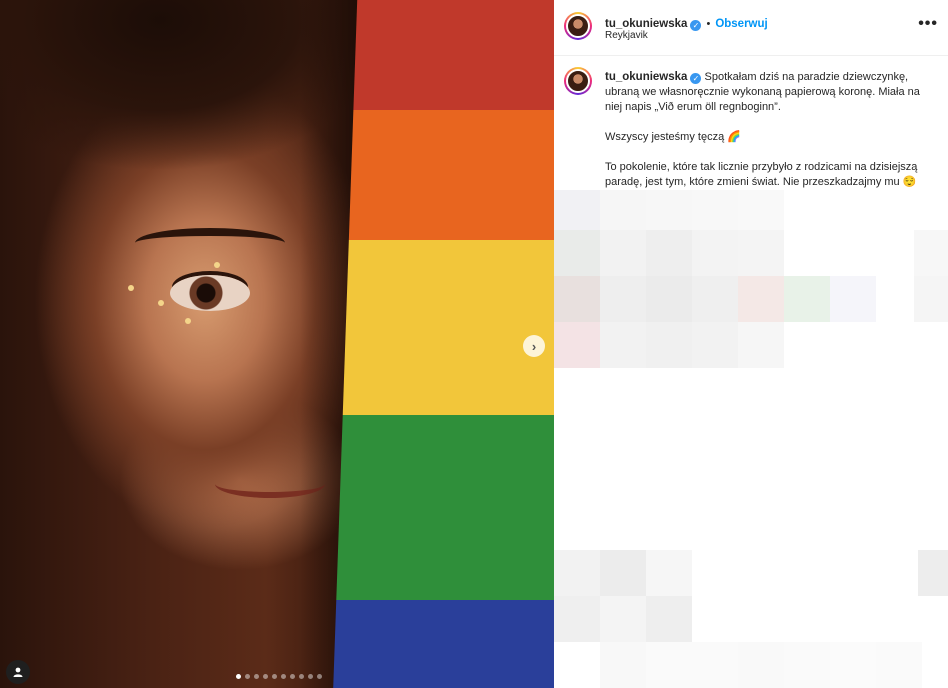 The width and height of the screenshot is (948, 688). I want to click on chevron-right-icon: ›, so click(534, 346).